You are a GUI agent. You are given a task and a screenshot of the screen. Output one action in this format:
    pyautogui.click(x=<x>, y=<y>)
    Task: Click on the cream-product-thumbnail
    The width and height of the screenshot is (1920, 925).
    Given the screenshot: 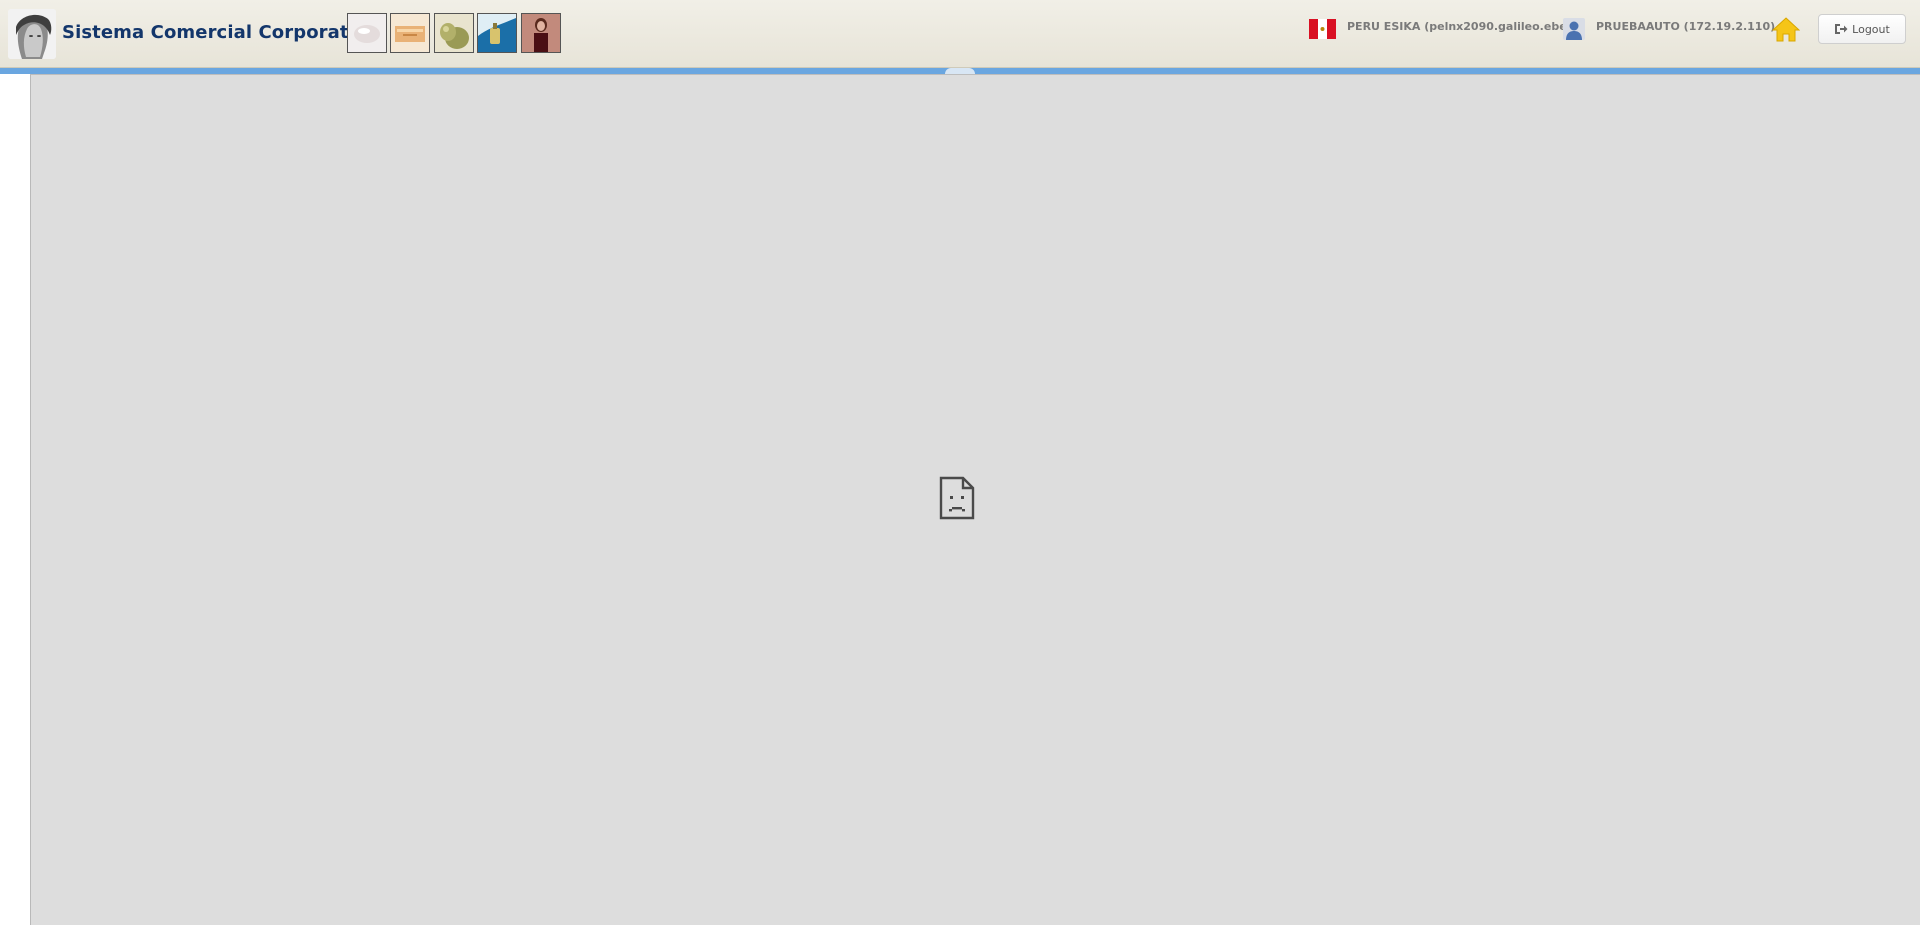 What is the action you would take?
    pyautogui.click(x=367, y=33)
    